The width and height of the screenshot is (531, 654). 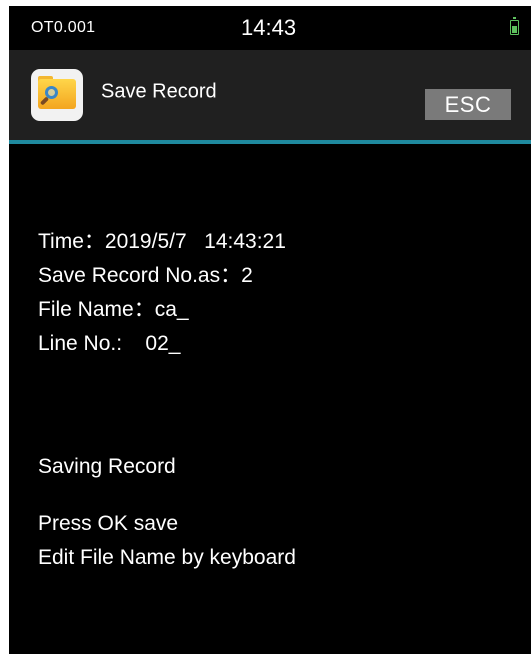 I want to click on esc-button: ESC, so click(x=468, y=104).